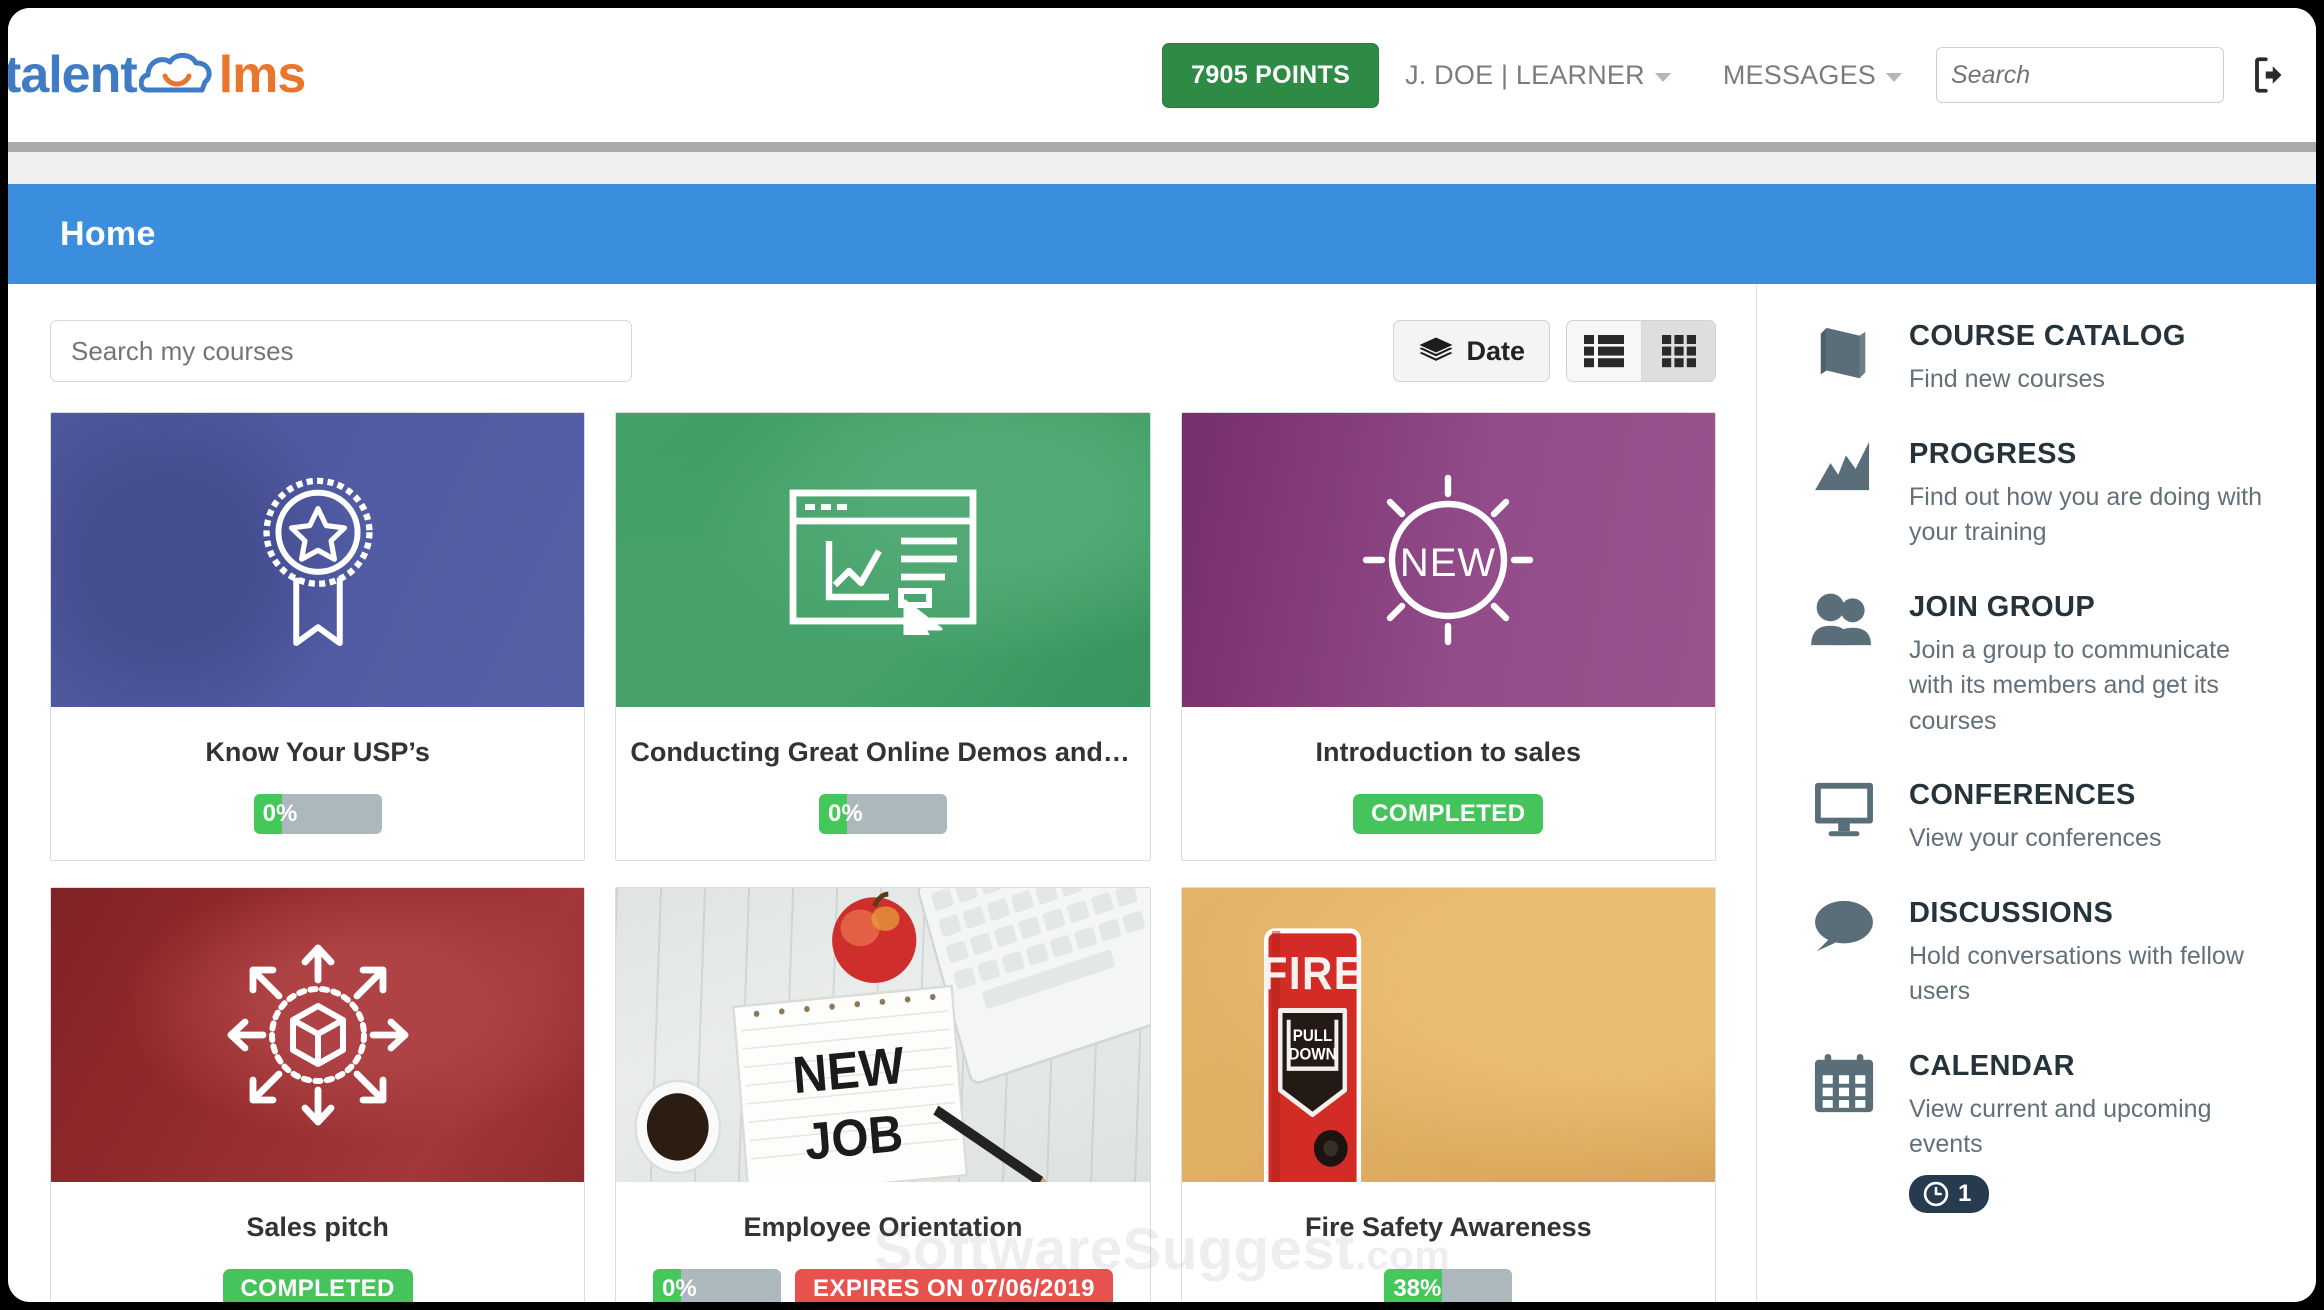 The height and width of the screenshot is (1310, 2324). I want to click on course-card-body: Sales pitch COMPLETED, so click(317, 1242).